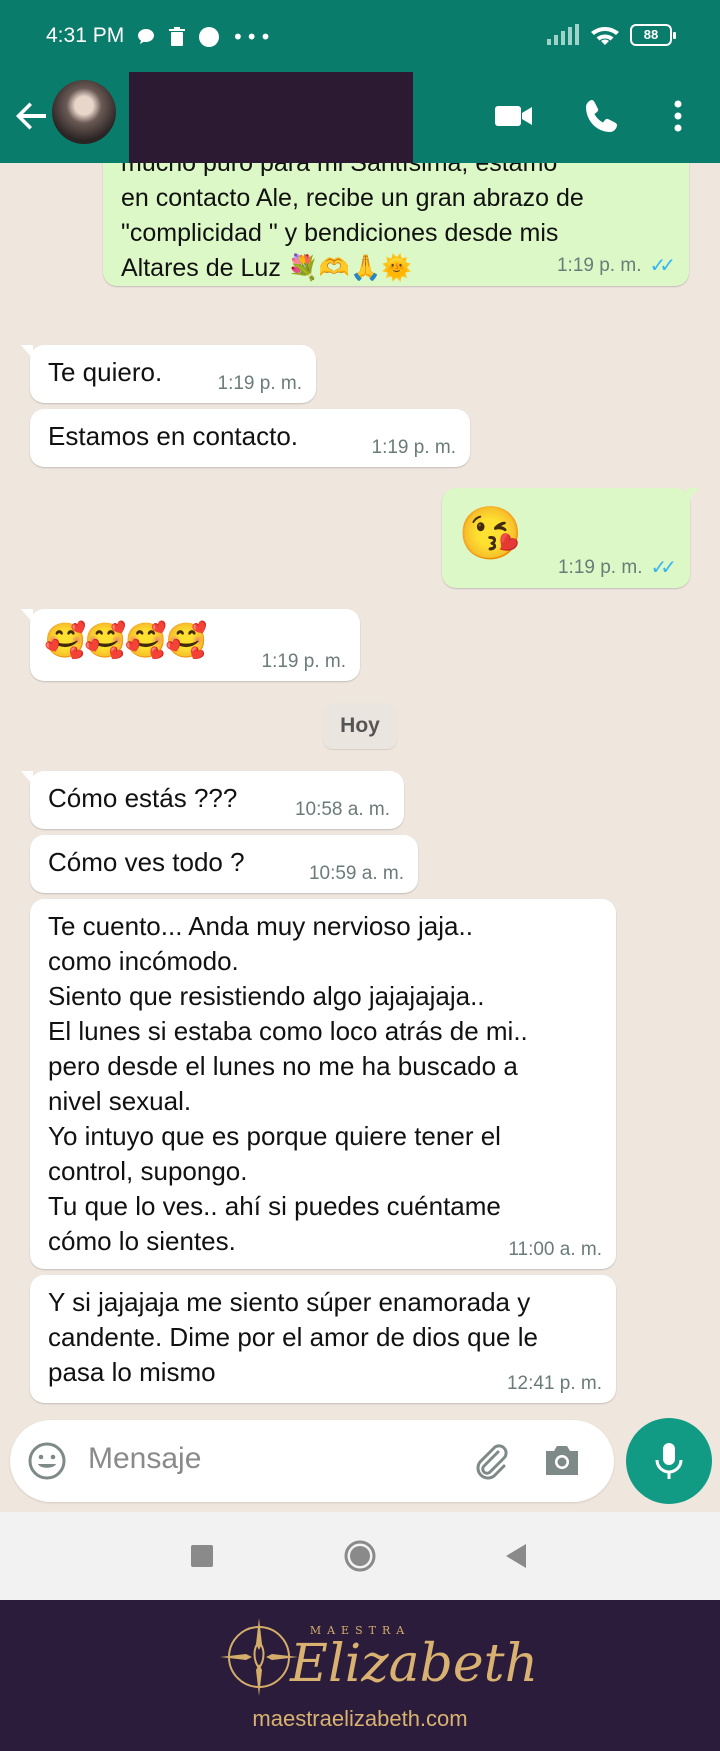 This screenshot has height=1751, width=720. Describe the element at coordinates (602, 116) in the screenshot. I see `phone-icon` at that location.